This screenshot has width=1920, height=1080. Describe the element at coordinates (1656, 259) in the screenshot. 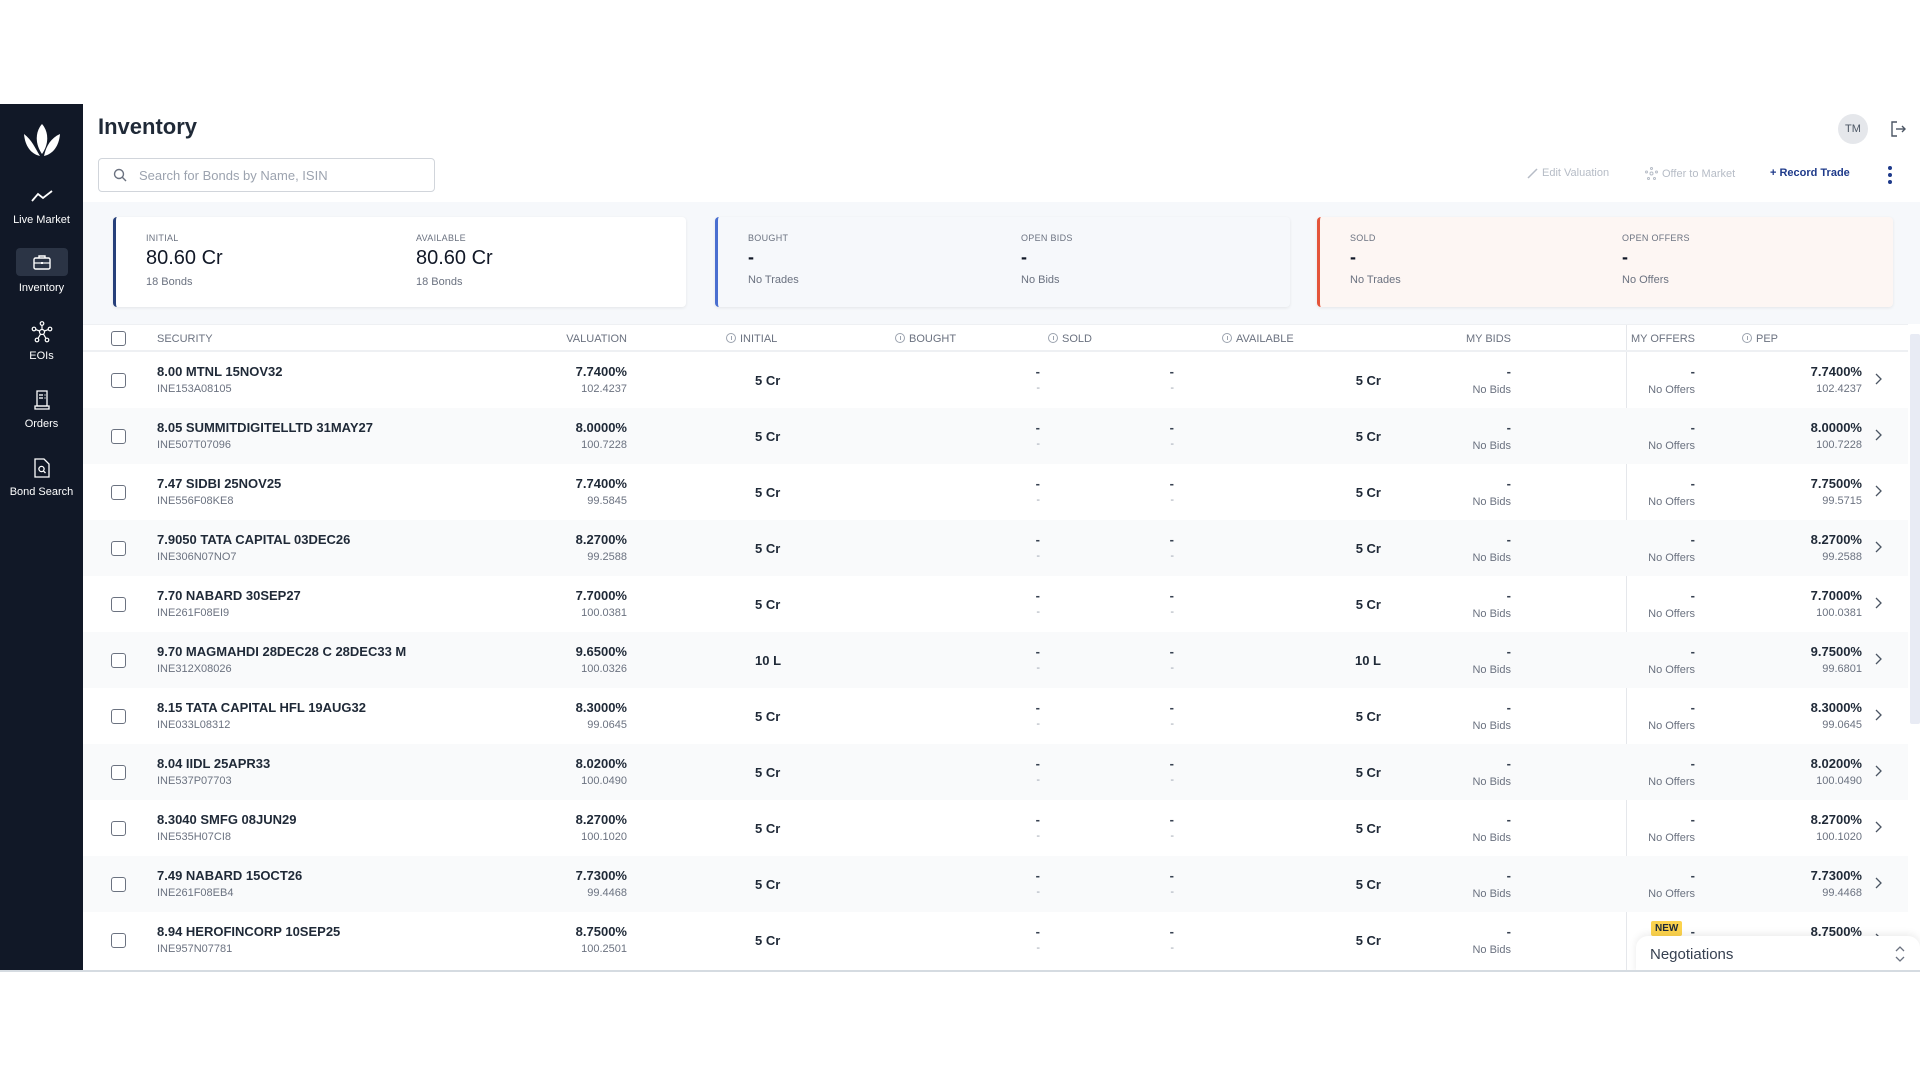

I see `stat-open-offers: OPEN OFFERS - No Offers` at that location.